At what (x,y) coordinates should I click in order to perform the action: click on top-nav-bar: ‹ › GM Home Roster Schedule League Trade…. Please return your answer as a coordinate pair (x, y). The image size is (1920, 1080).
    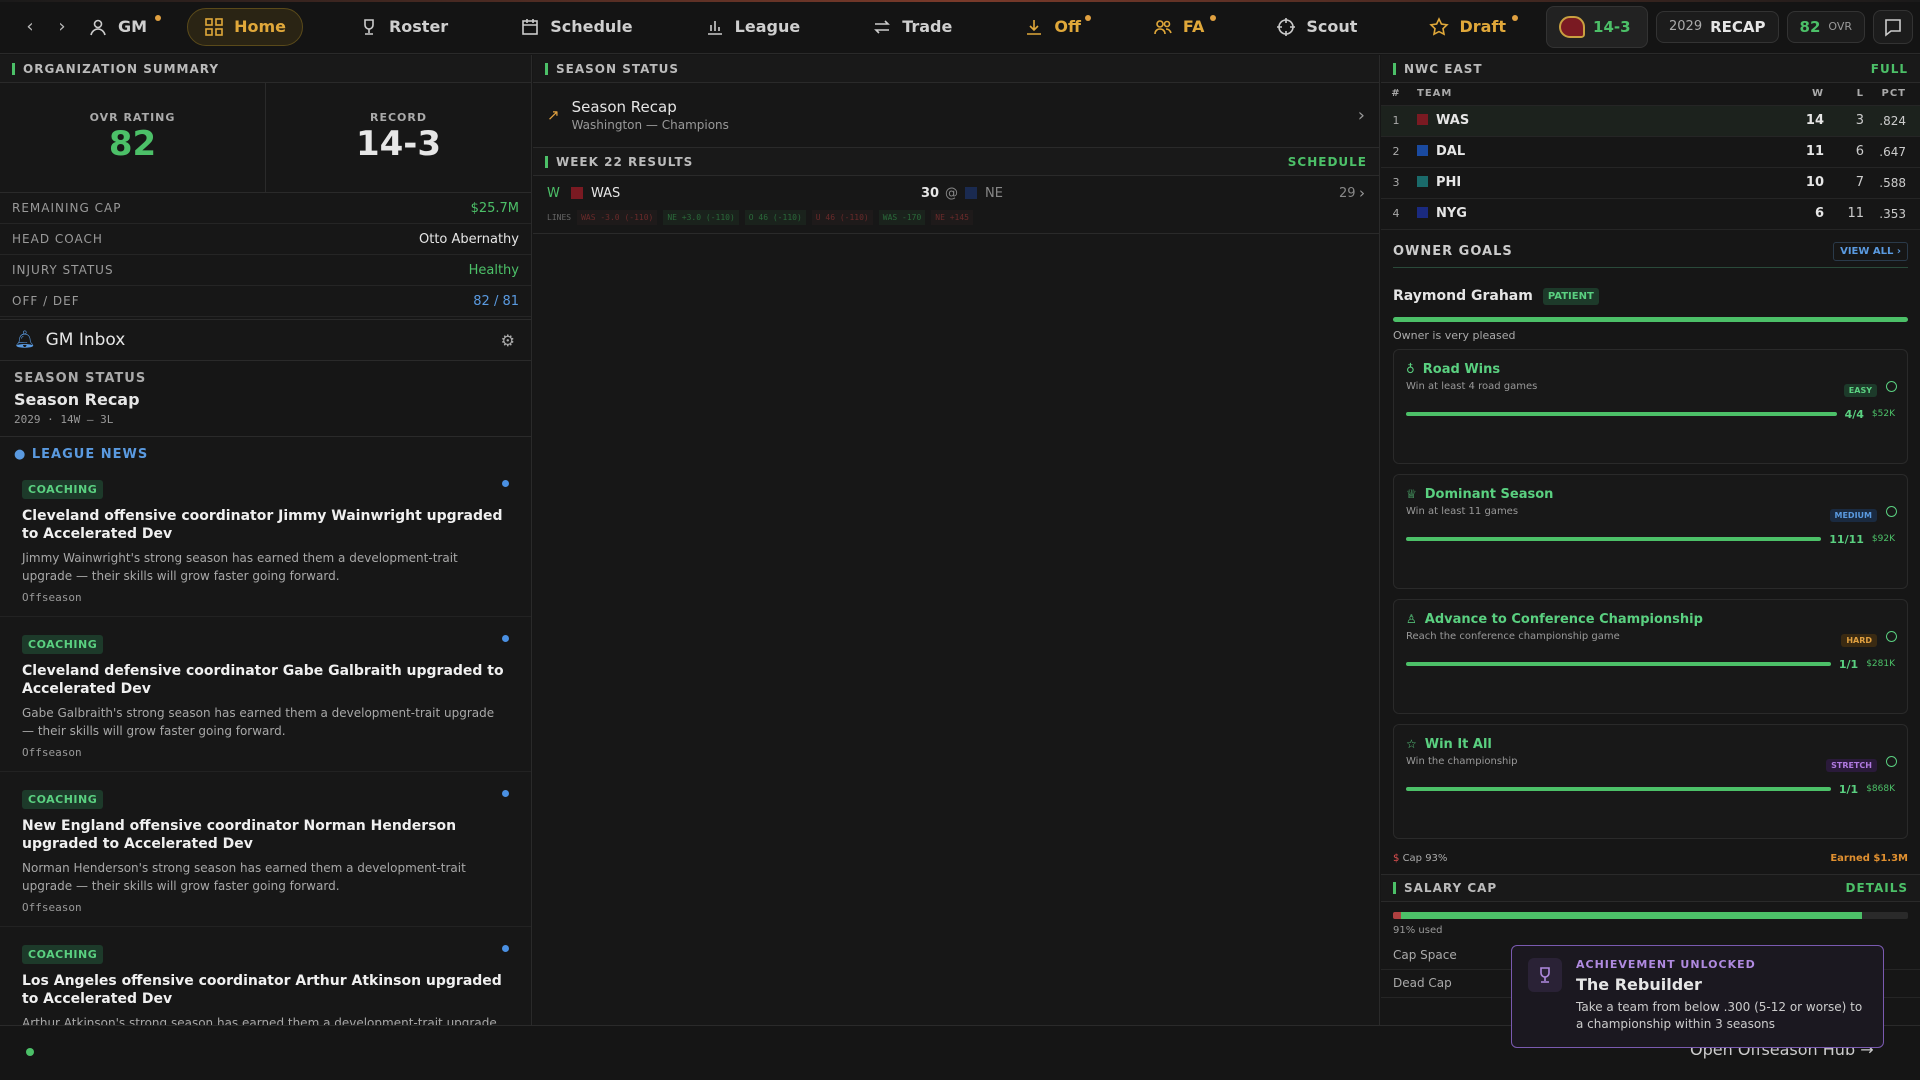
    Looking at the image, I should click on (960, 27).